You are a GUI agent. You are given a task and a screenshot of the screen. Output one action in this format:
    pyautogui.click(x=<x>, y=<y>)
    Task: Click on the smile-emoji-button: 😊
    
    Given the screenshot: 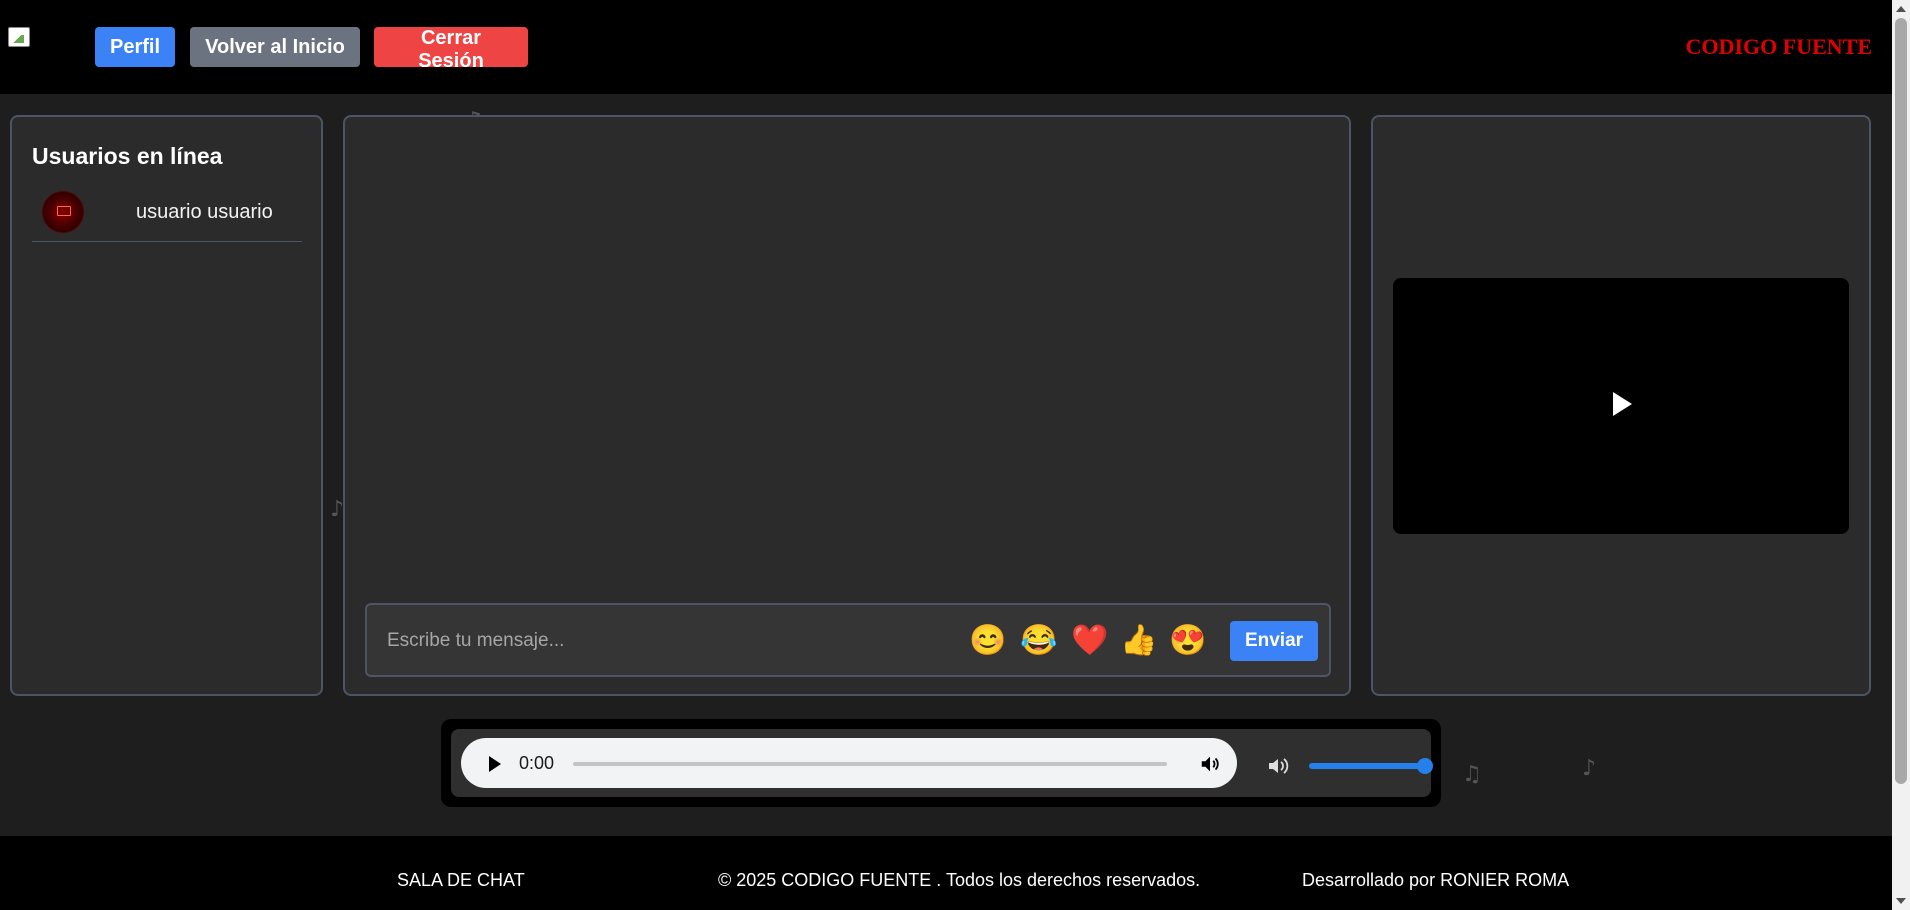 What is the action you would take?
    pyautogui.click(x=988, y=641)
    